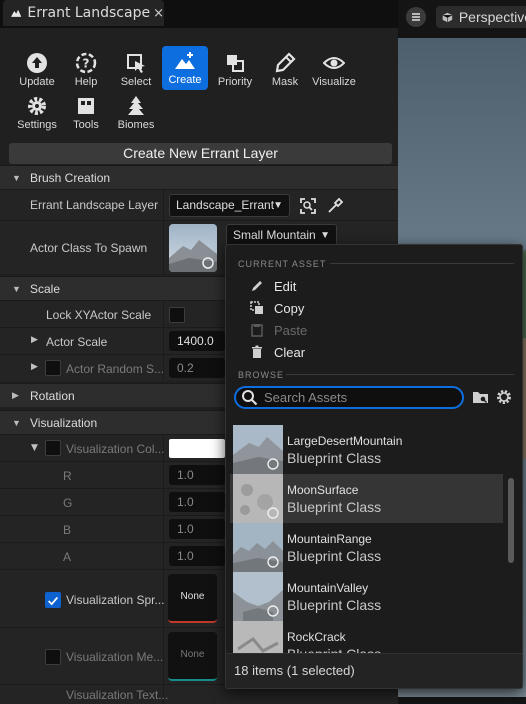  Describe the element at coordinates (282, 264) in the screenshot. I see `section-current-asset: CURRENT ASSET` at that location.